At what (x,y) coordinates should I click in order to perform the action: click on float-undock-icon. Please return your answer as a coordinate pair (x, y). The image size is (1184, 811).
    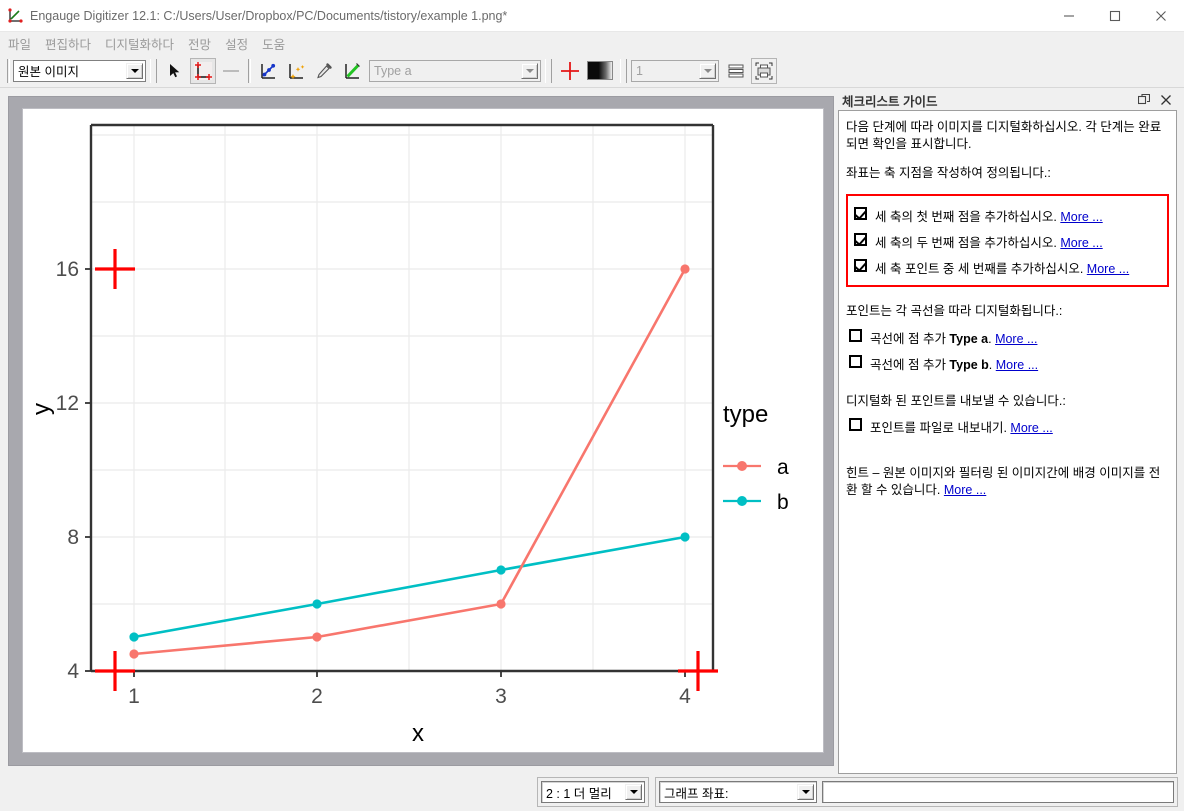
    Looking at the image, I should click on (1144, 100).